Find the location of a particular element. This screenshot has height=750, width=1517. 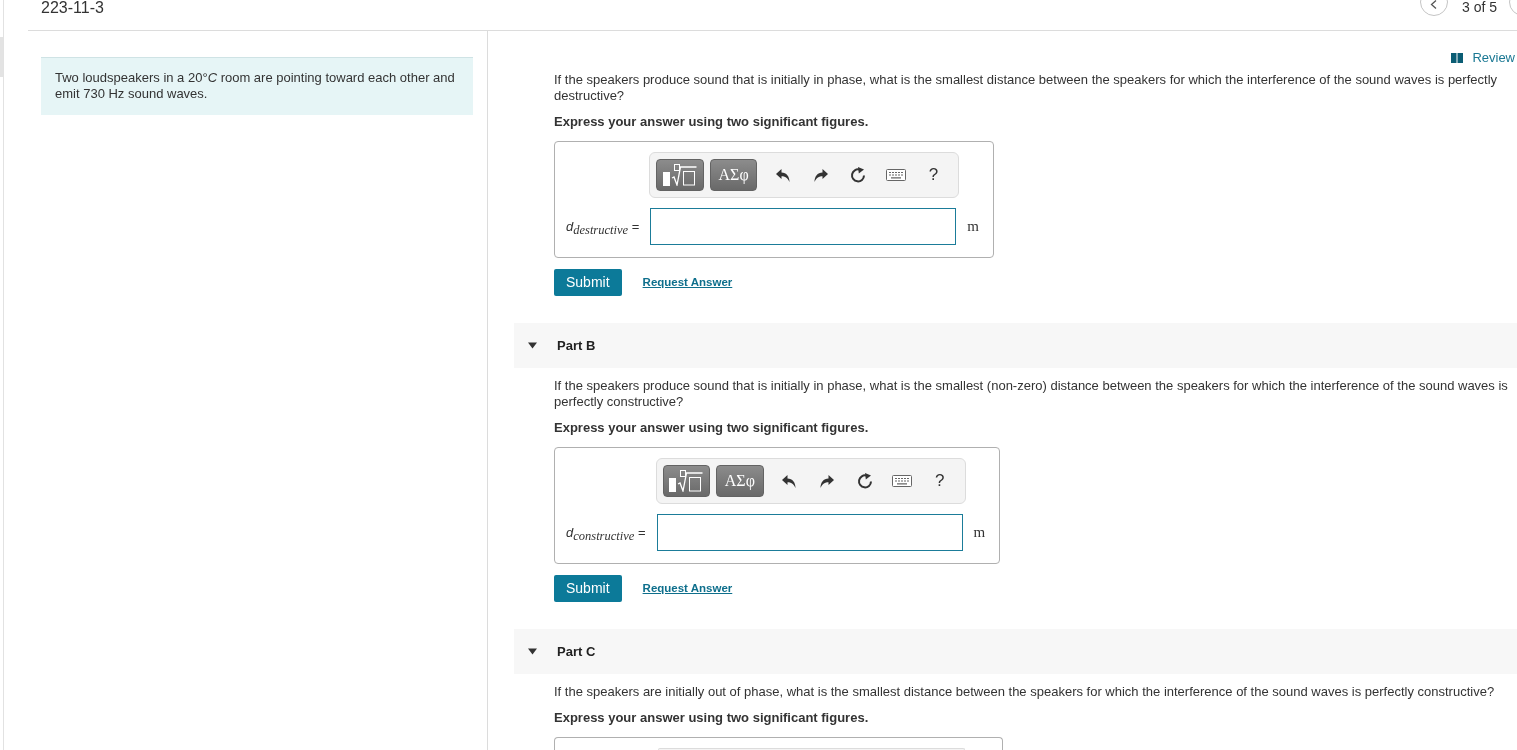

chevron-left-icon is located at coordinates (1433, 4).